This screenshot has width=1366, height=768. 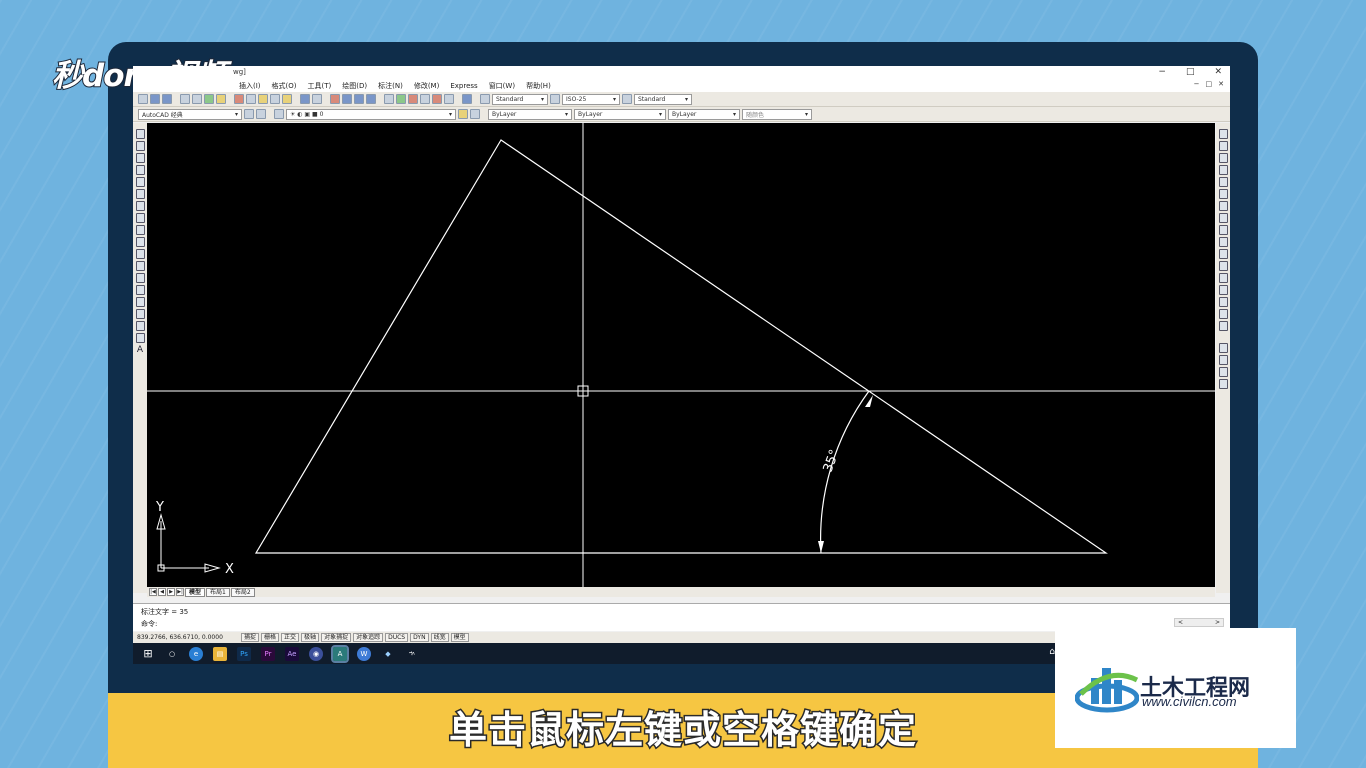 I want to click on workspace-select: AutoCAD 经典 ▾, so click(x=190, y=114).